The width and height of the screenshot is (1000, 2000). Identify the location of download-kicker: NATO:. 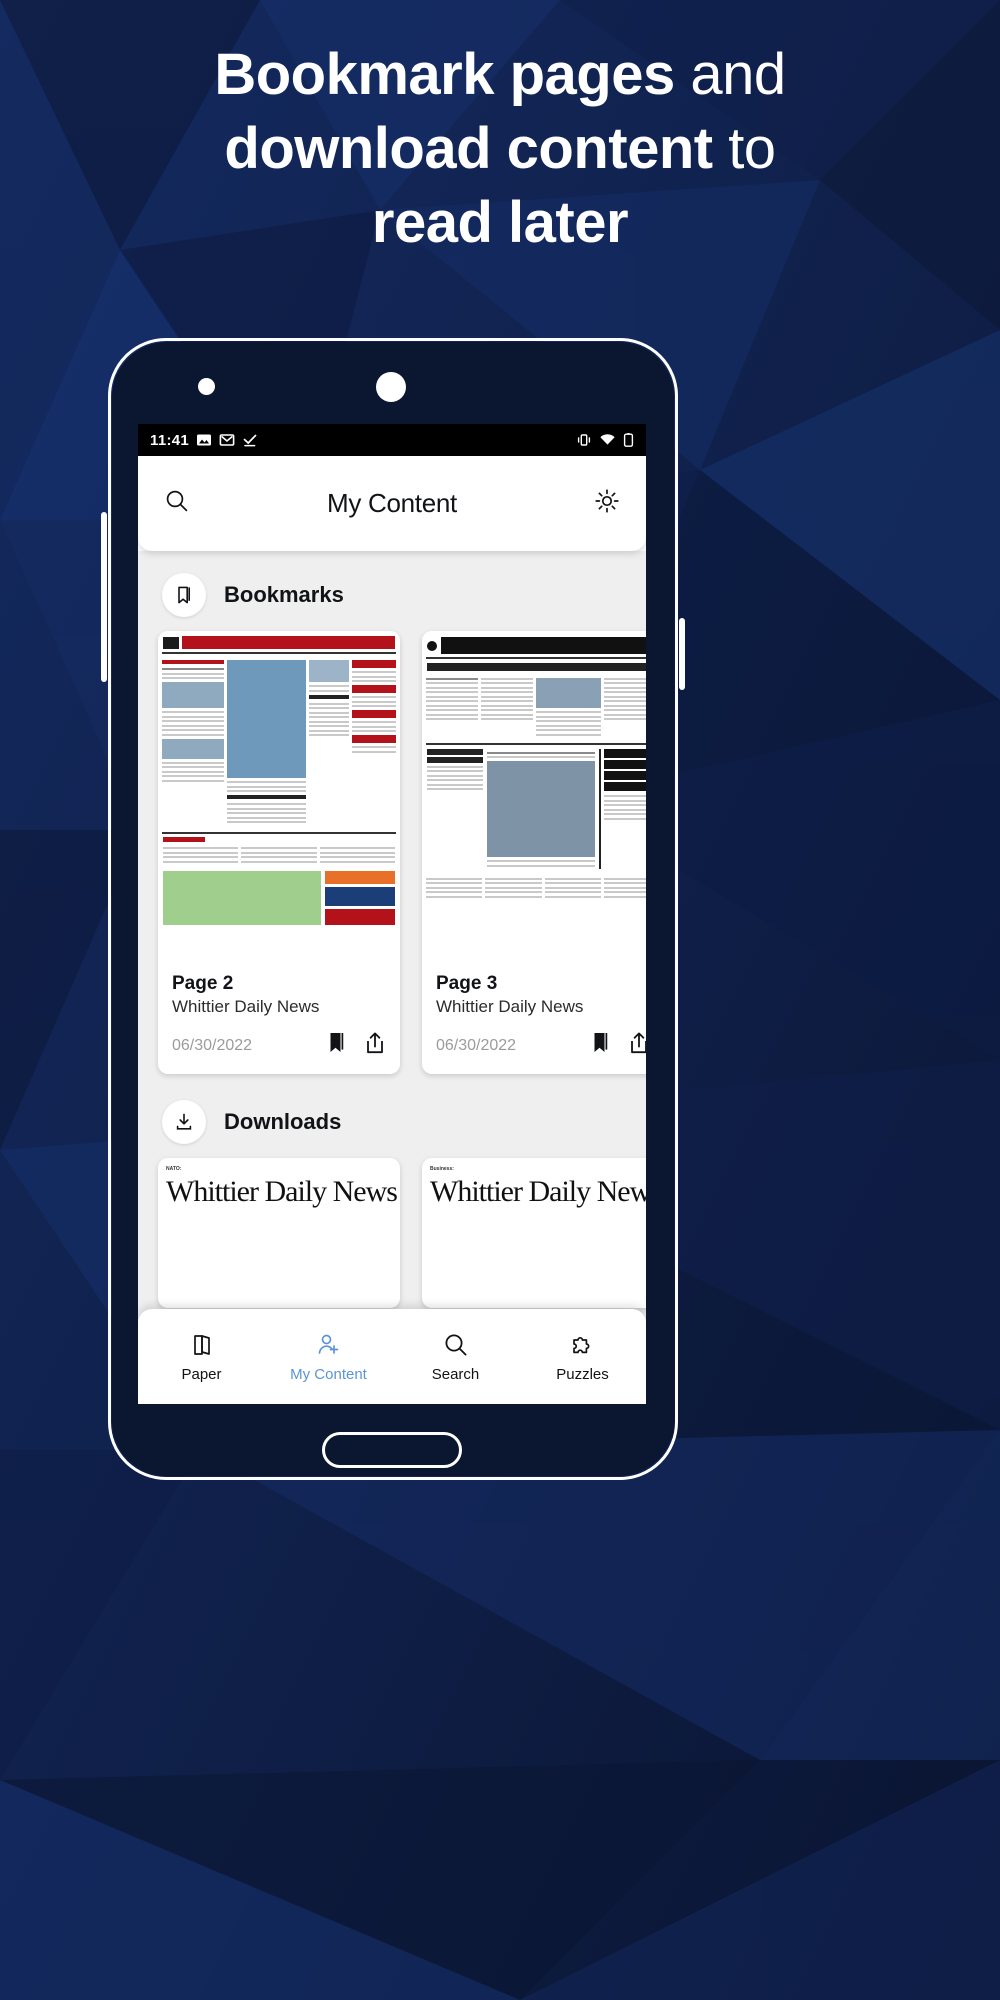
(174, 1169).